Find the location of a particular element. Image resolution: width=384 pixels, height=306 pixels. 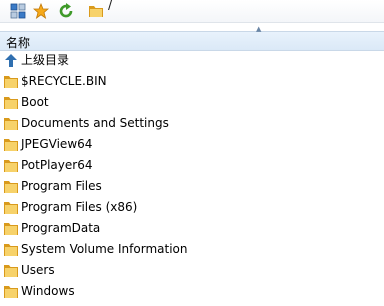

list-item-name: Users is located at coordinates (38, 270).